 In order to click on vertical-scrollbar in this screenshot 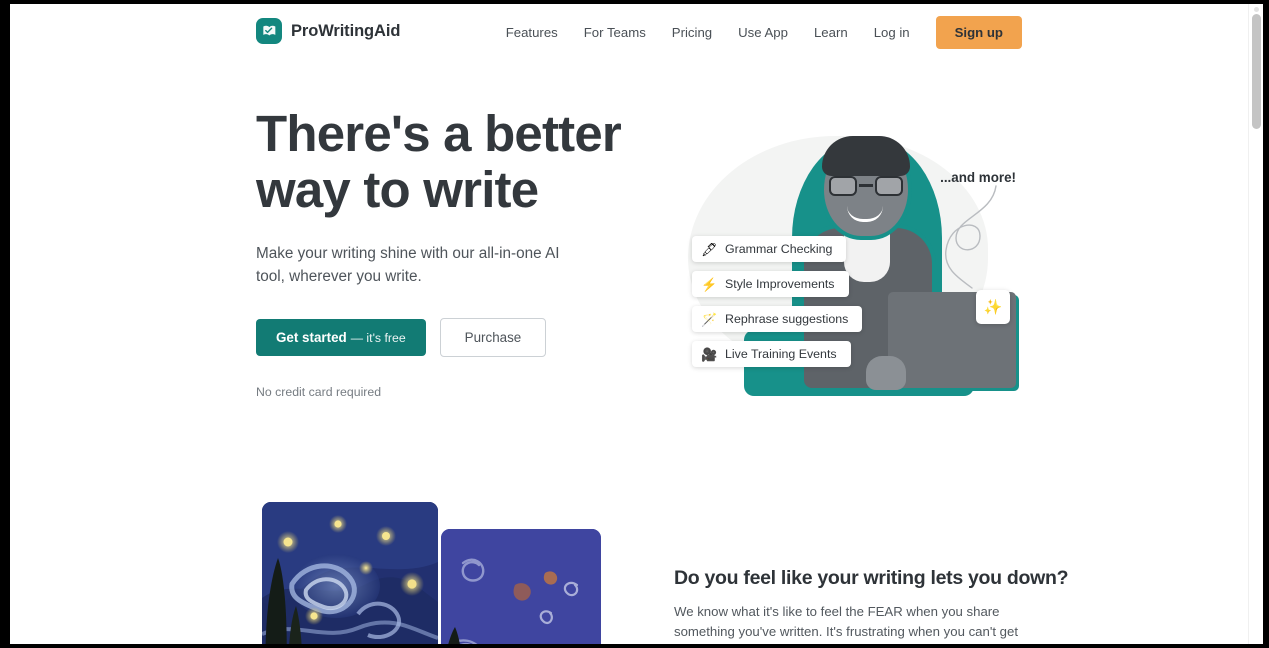, I will do `click(1255, 324)`.